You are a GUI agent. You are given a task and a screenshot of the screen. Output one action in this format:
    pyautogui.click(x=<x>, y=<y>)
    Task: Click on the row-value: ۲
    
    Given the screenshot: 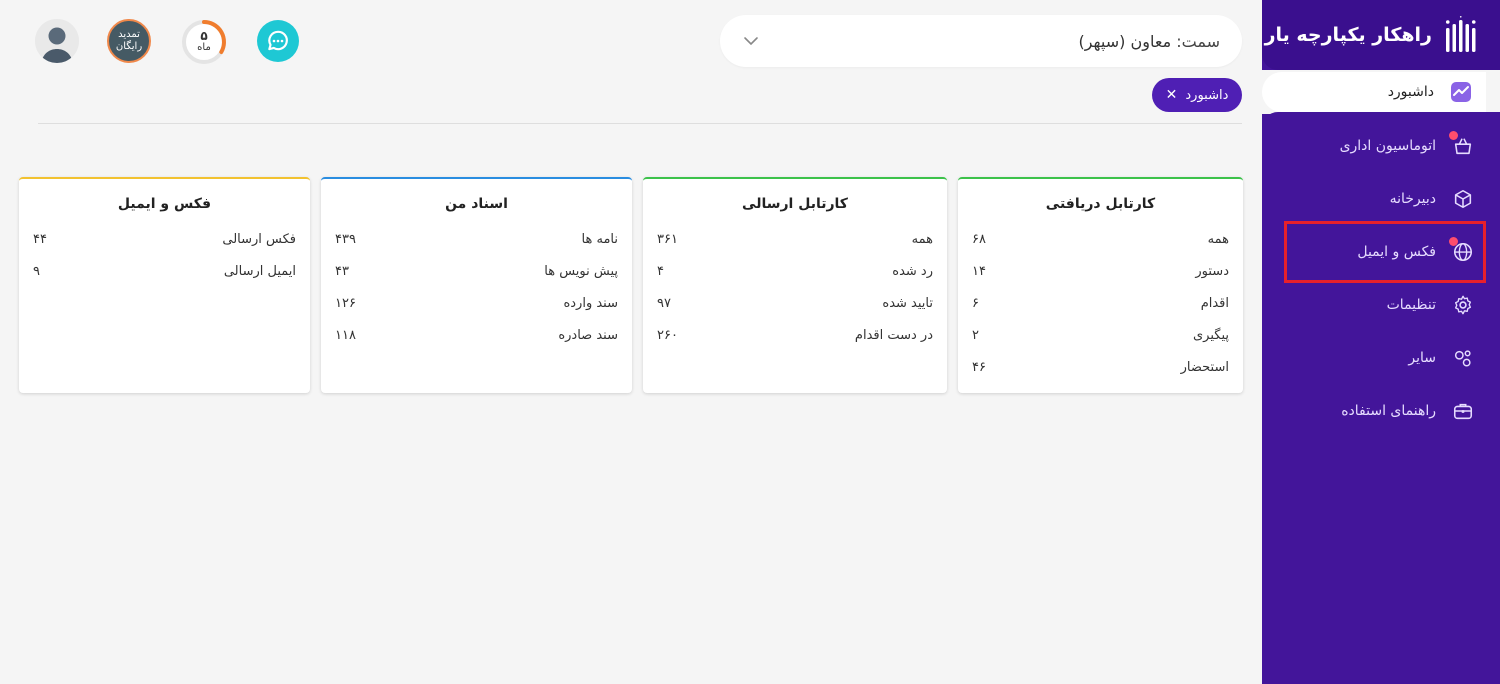 What is the action you would take?
    pyautogui.click(x=975, y=335)
    